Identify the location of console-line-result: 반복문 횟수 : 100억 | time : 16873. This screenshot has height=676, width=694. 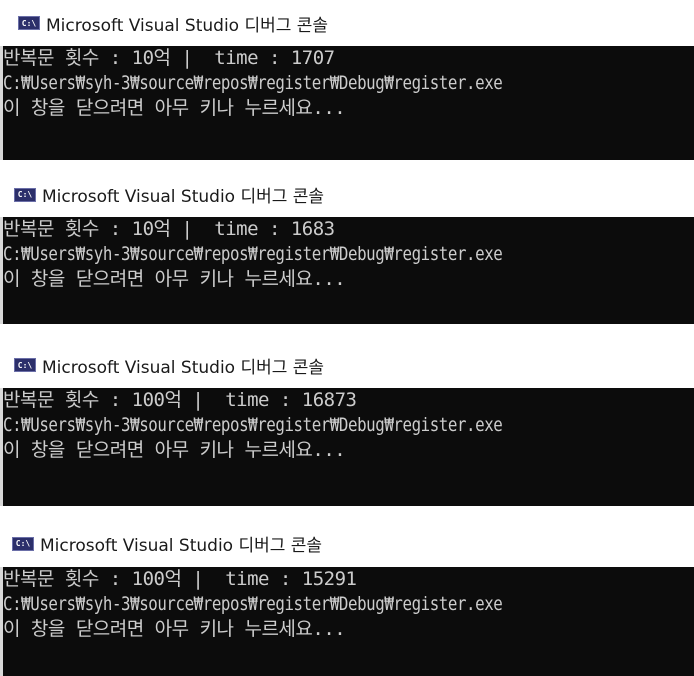
(180, 400).